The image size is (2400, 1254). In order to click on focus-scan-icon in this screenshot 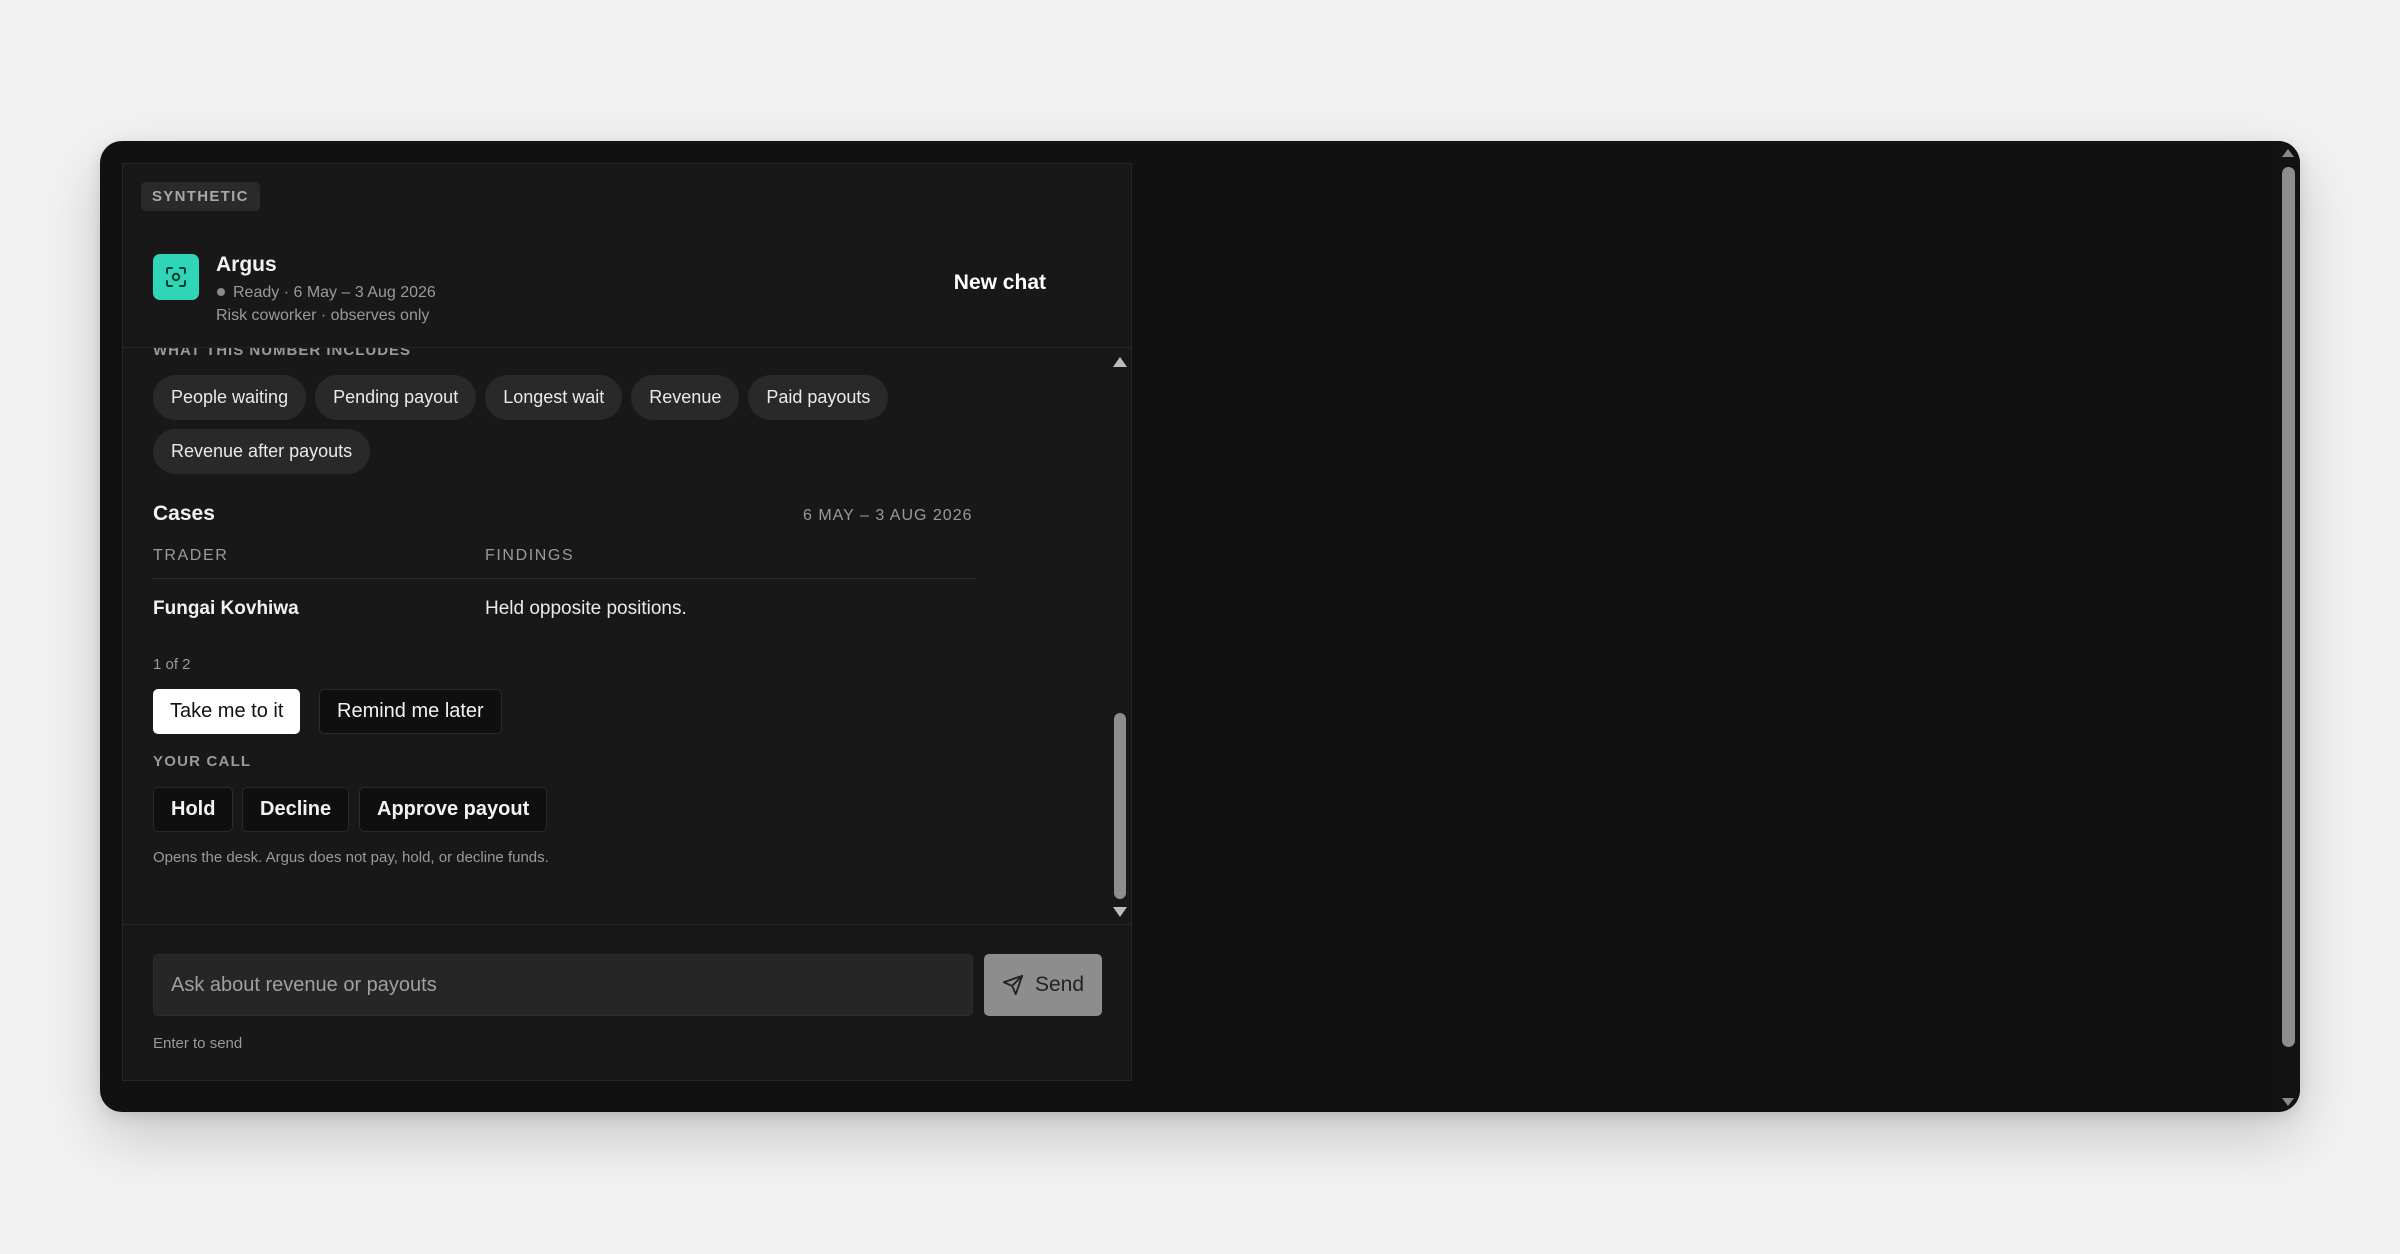, I will do `click(176, 277)`.